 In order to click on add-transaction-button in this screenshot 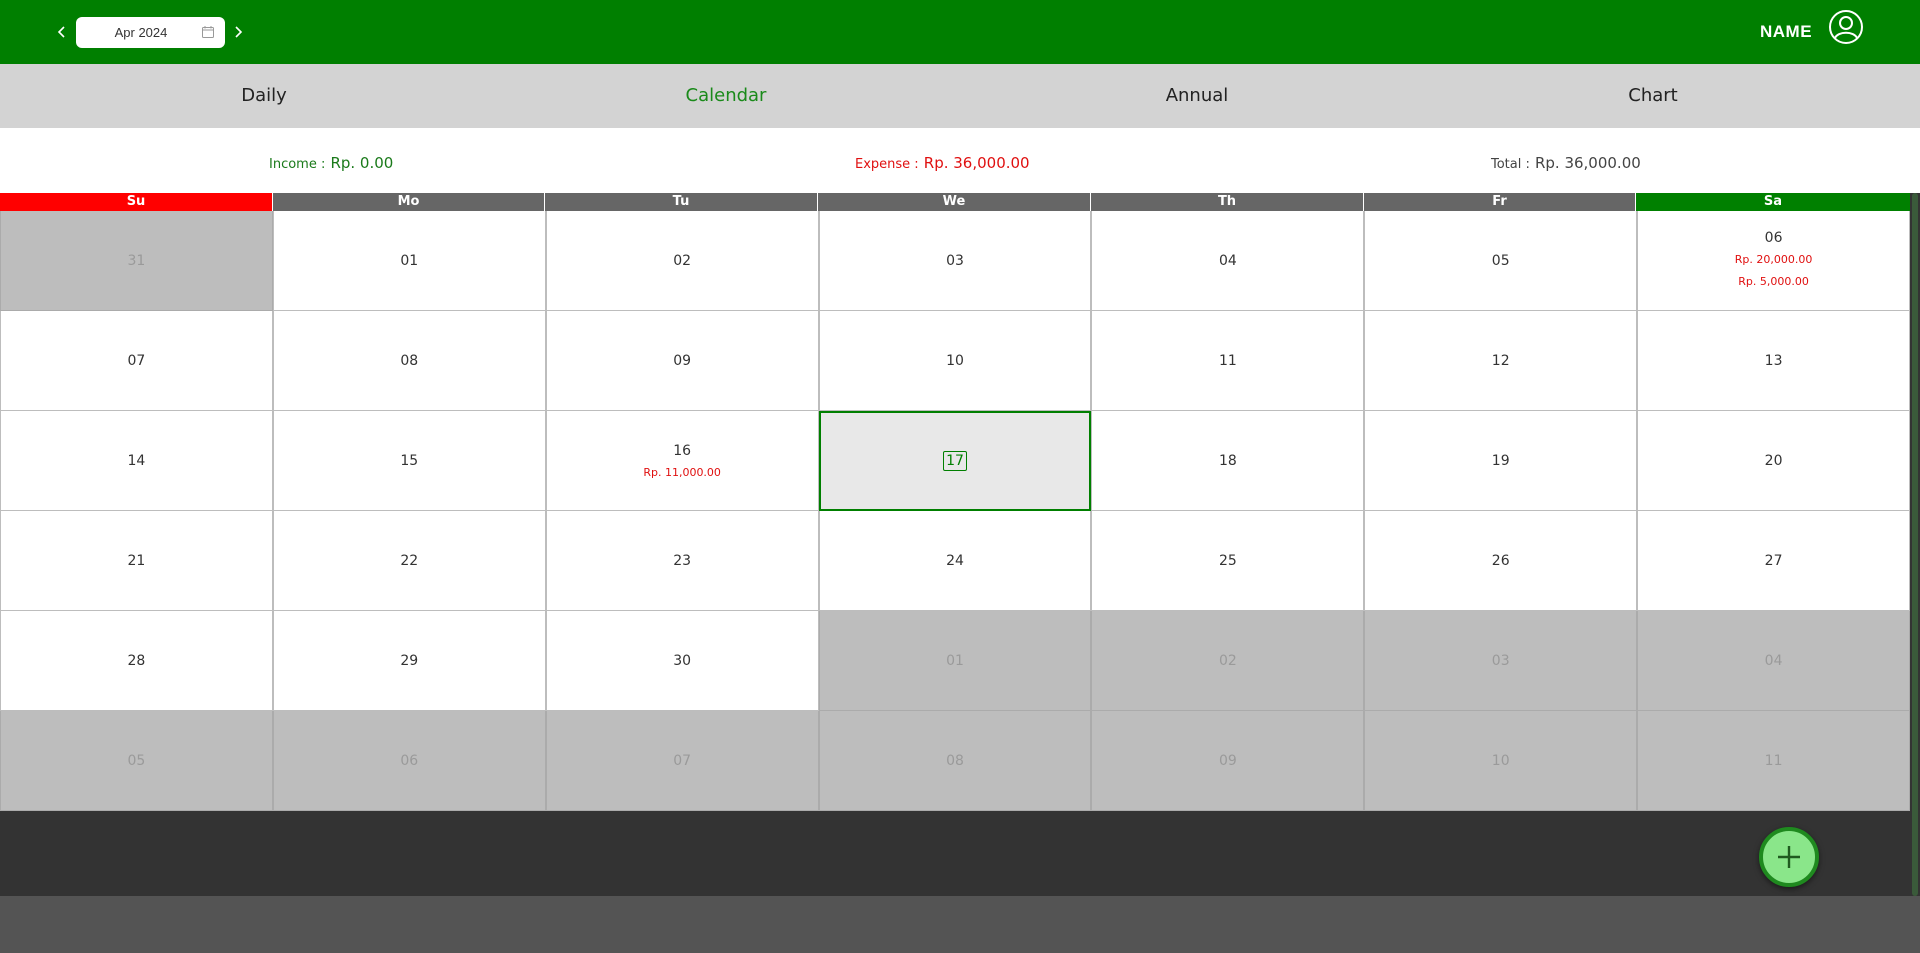, I will do `click(1789, 857)`.